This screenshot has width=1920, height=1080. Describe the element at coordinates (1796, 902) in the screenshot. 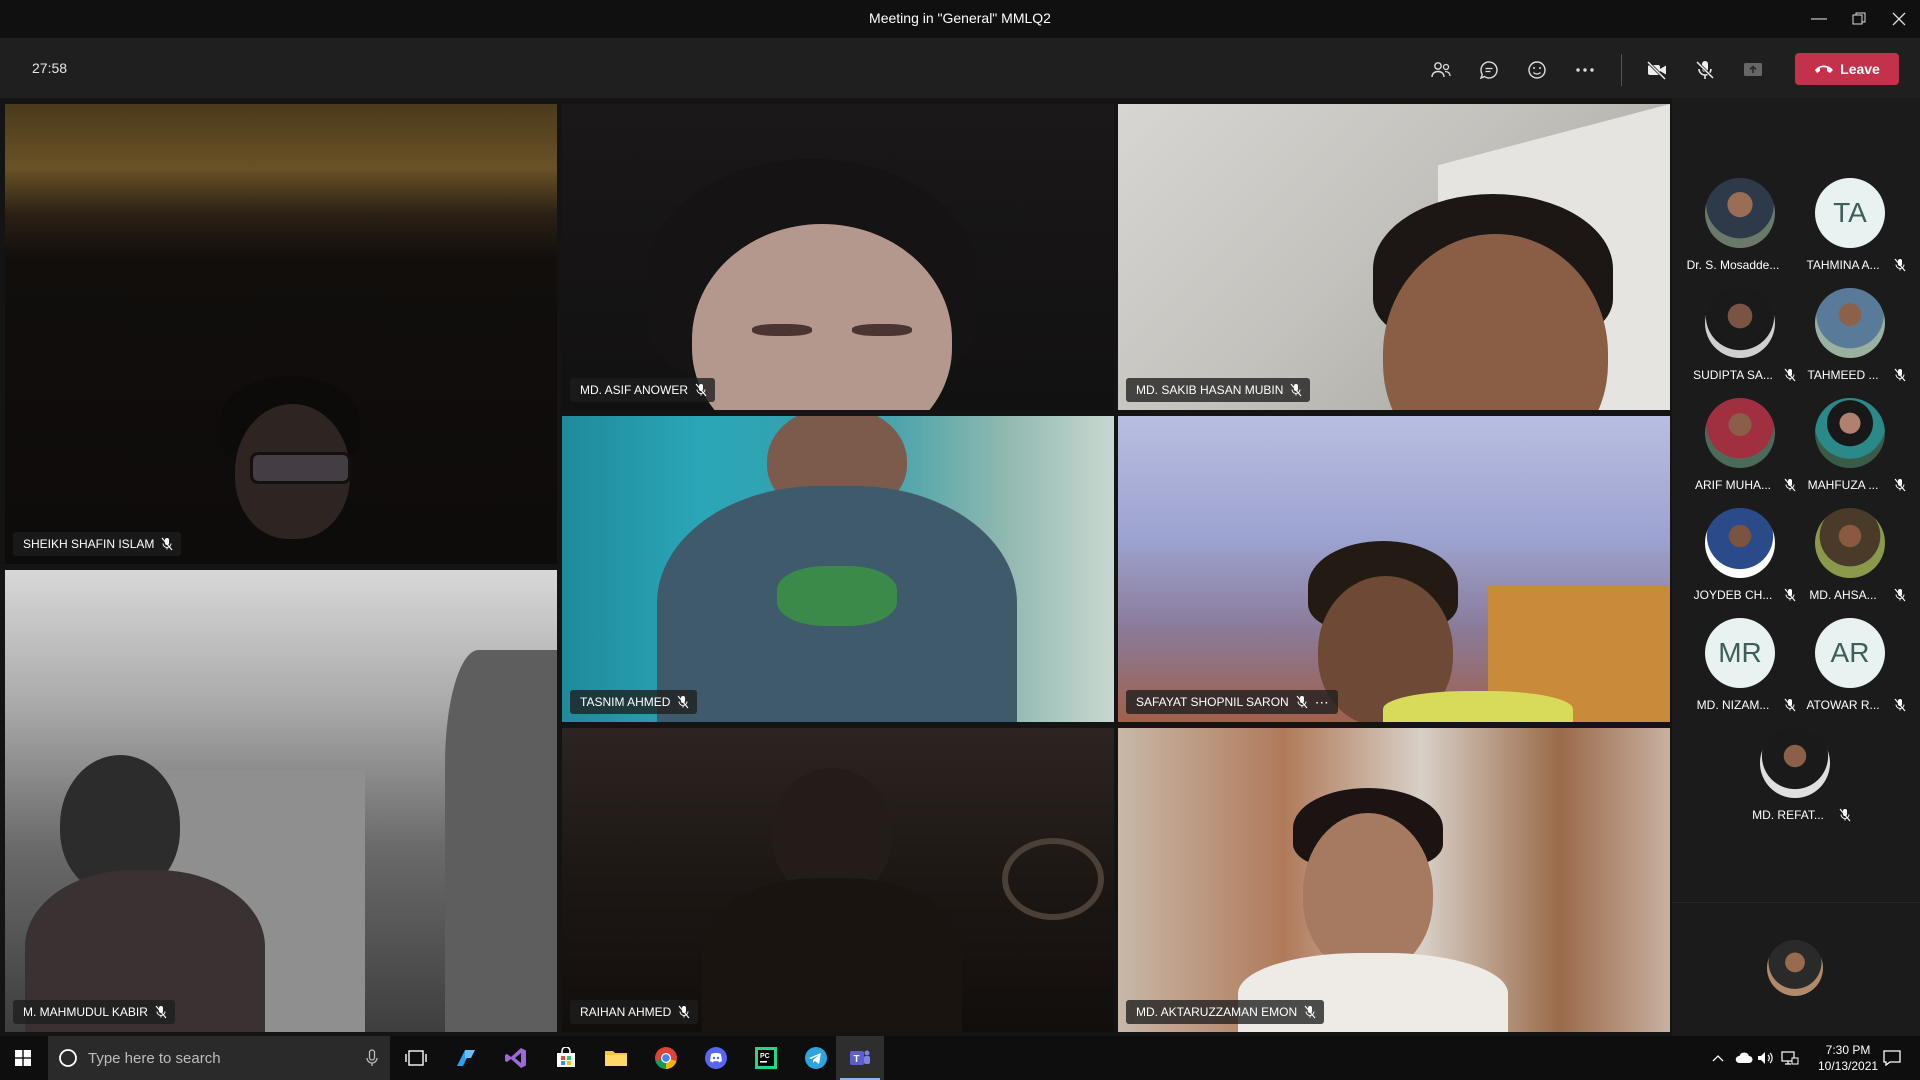

I see `roster-divider` at that location.